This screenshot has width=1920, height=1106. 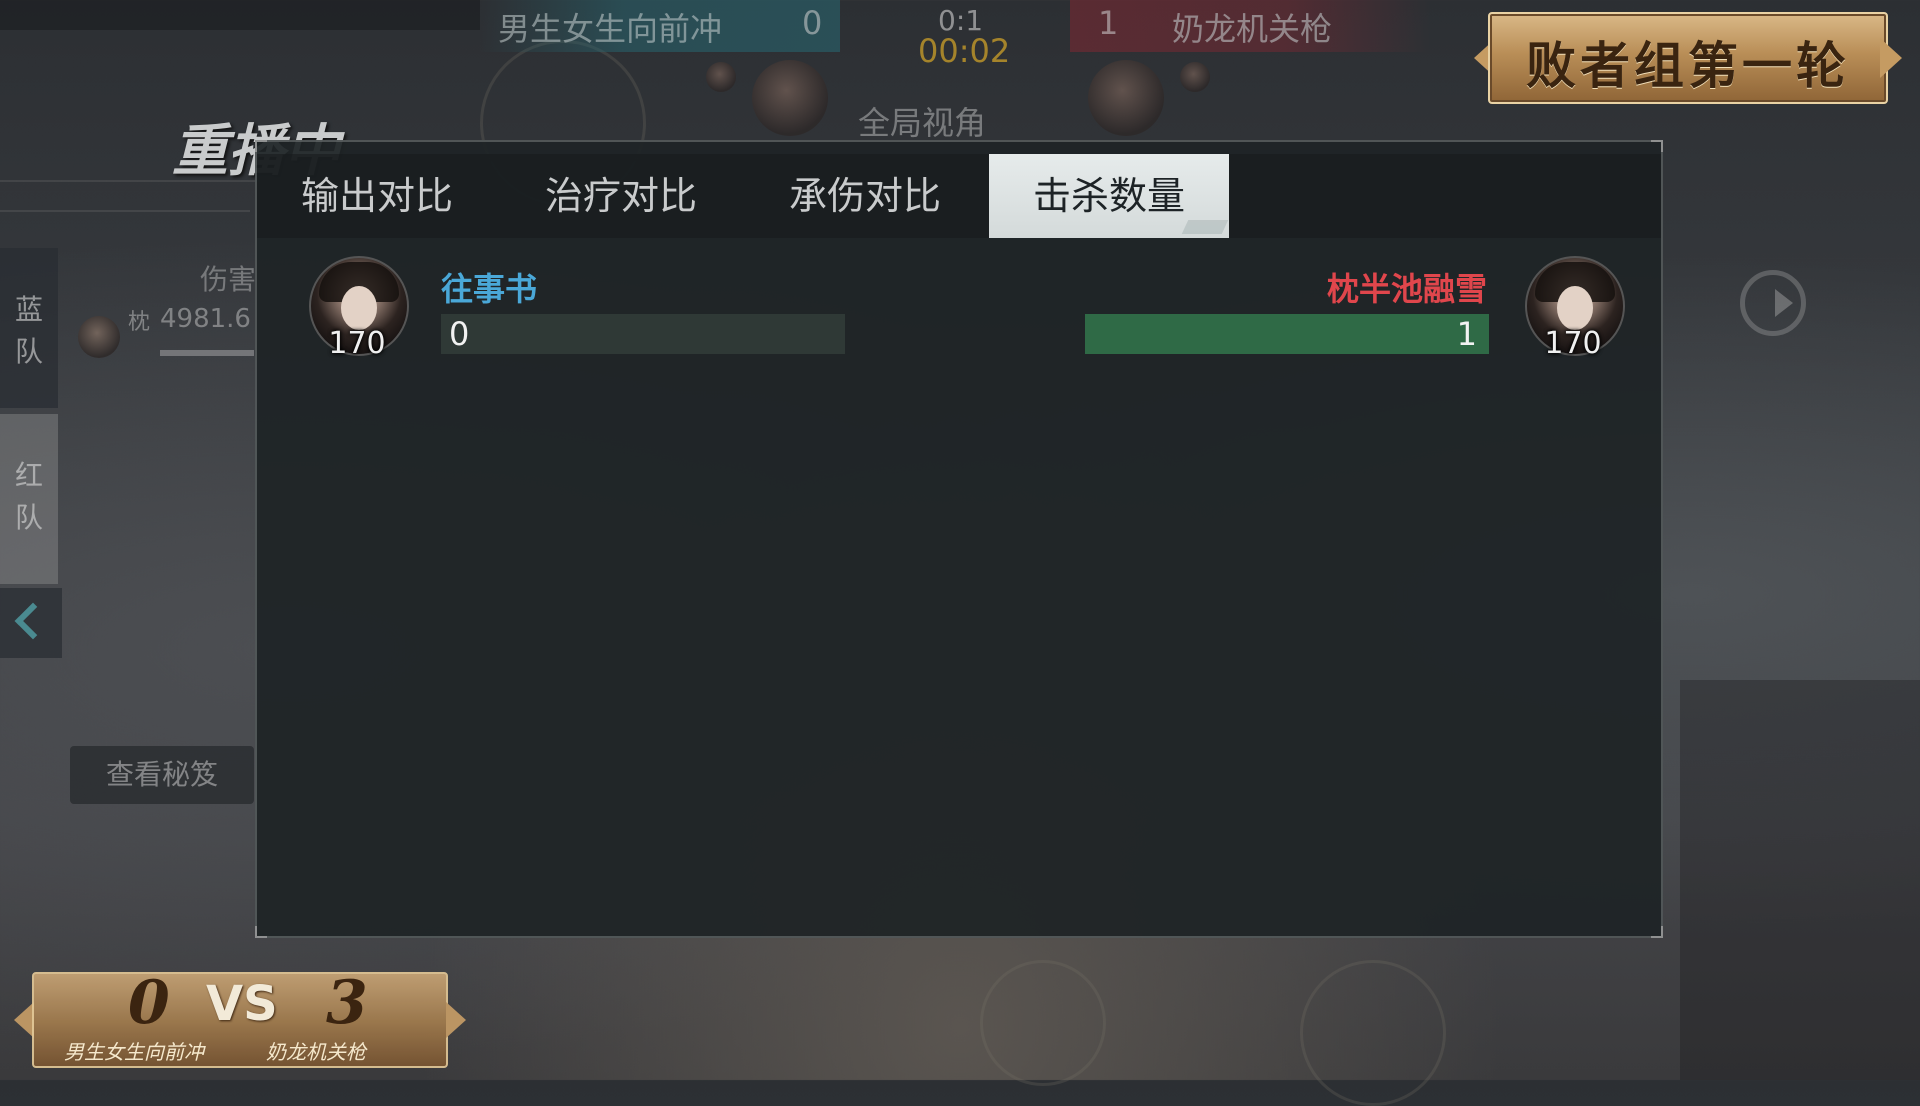 What do you see at coordinates (28, 309) in the screenshot?
I see `blue-label-1: 蓝` at bounding box center [28, 309].